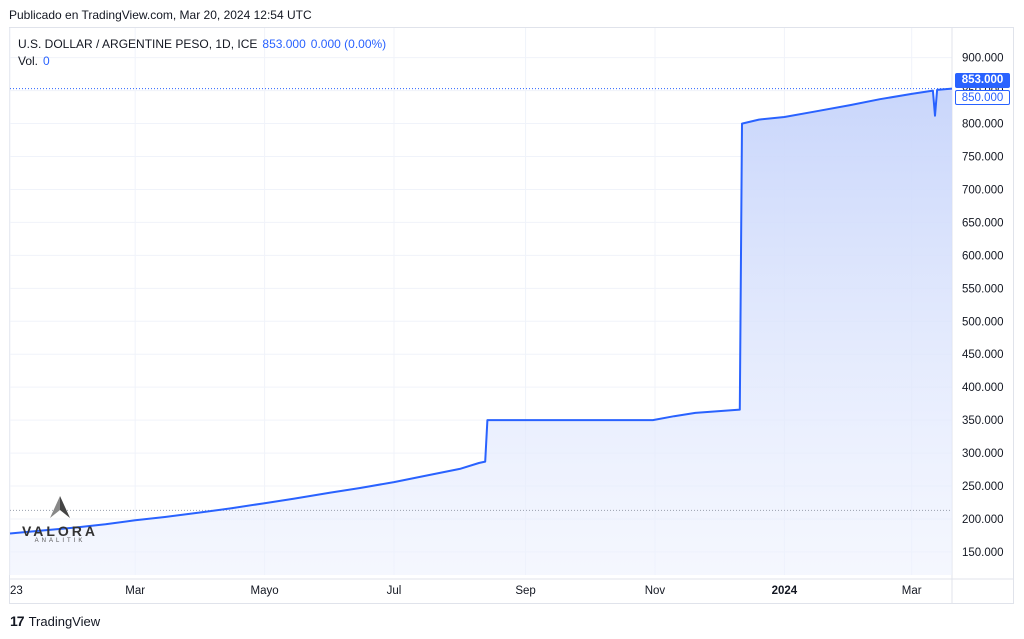 The image size is (1024, 639). What do you see at coordinates (60, 520) in the screenshot?
I see `valora-watermark: VALORA ANALITIK` at bounding box center [60, 520].